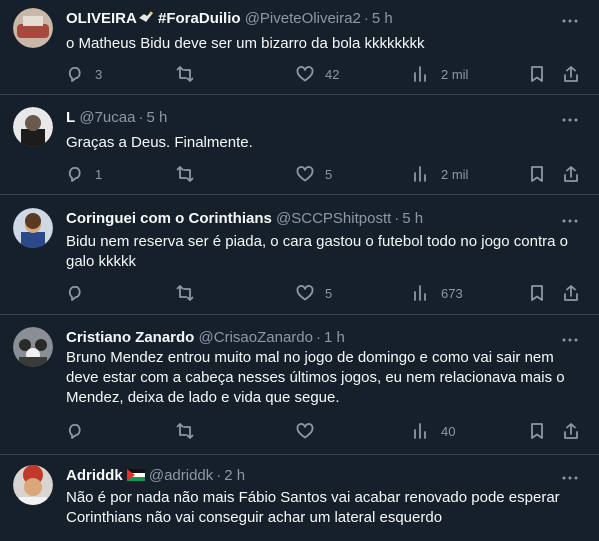 Image resolution: width=599 pixels, height=541 pixels. Describe the element at coordinates (70, 117) in the screenshot. I see `display-name: L` at that location.